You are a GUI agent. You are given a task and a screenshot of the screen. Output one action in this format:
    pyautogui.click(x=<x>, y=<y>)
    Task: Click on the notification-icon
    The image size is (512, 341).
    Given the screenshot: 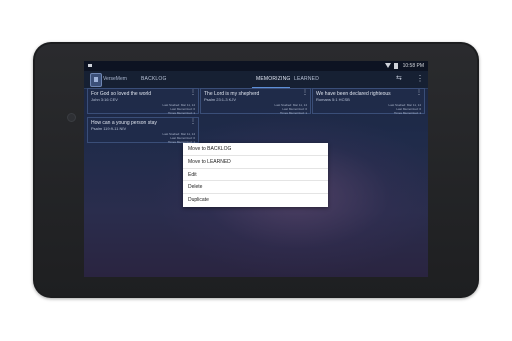 What is the action you would take?
    pyautogui.click(x=90, y=65)
    